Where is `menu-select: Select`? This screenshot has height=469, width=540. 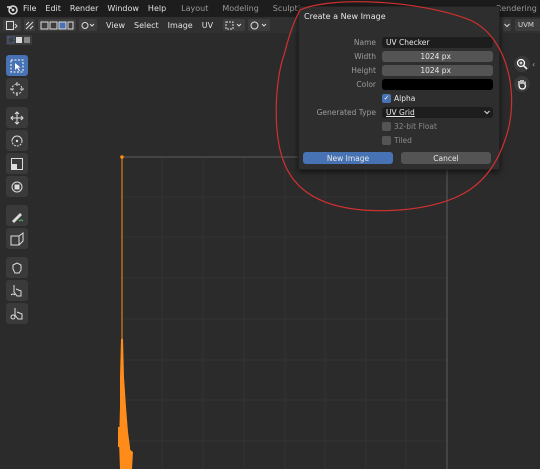
menu-select: Select is located at coordinates (146, 25).